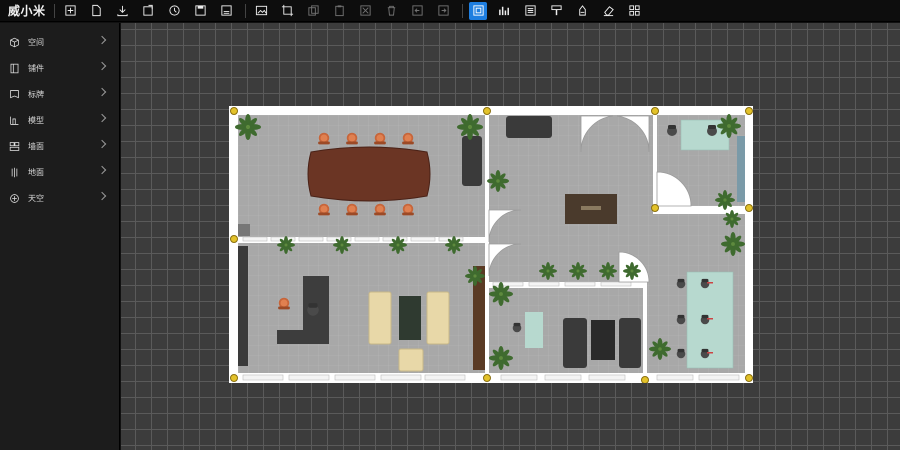 This screenshot has height=450, width=900. I want to click on conference-table, so click(369, 174).